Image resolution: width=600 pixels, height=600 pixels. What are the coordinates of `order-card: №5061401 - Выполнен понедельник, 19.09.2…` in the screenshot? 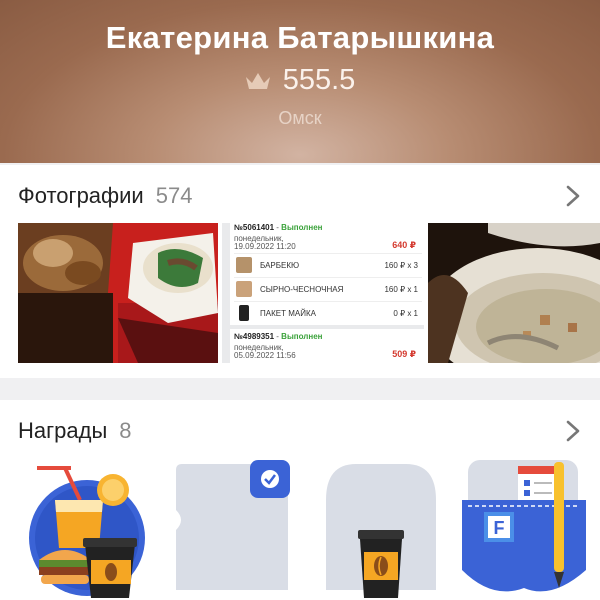 It's located at (327, 274).